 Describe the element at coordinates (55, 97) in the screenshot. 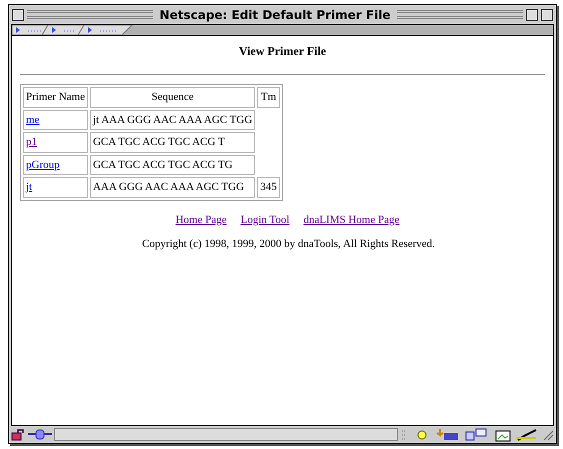

I see `column-header: Primer Name` at that location.